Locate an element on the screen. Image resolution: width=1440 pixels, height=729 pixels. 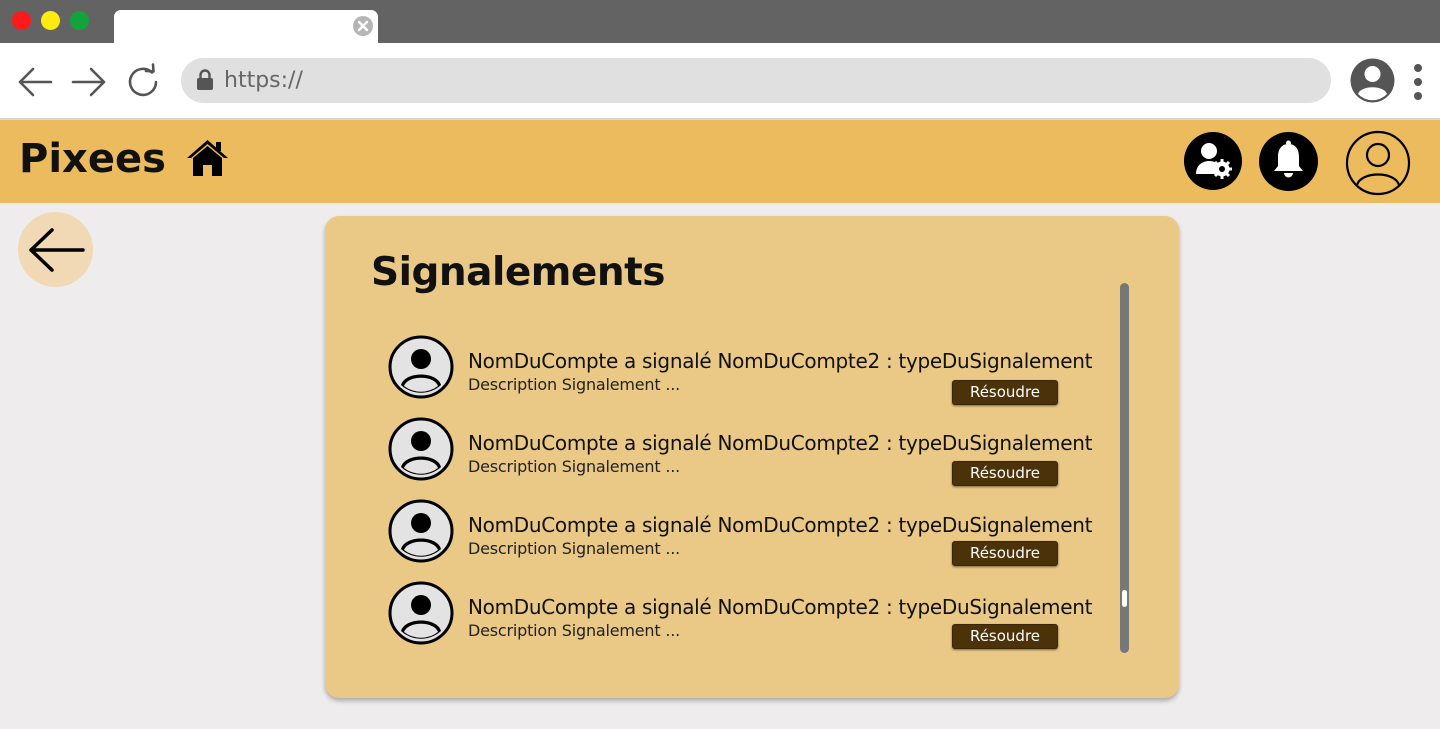
browser-tab is located at coordinates (246, 26).